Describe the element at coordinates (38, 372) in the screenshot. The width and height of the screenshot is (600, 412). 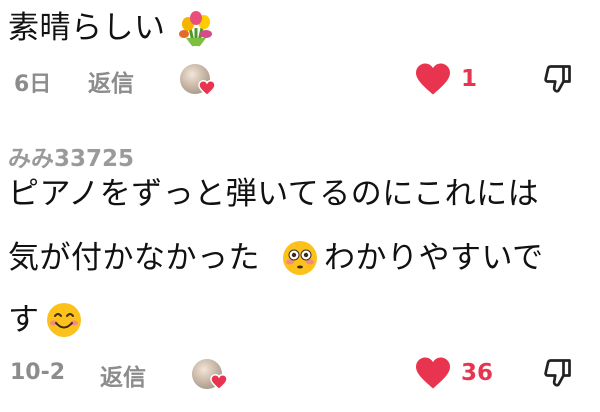
I see `comment-time: 10-2` at that location.